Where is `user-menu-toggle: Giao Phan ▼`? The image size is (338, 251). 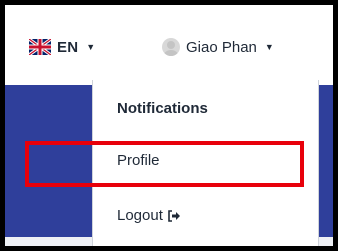 user-menu-toggle: Giao Phan ▼ is located at coordinates (218, 47).